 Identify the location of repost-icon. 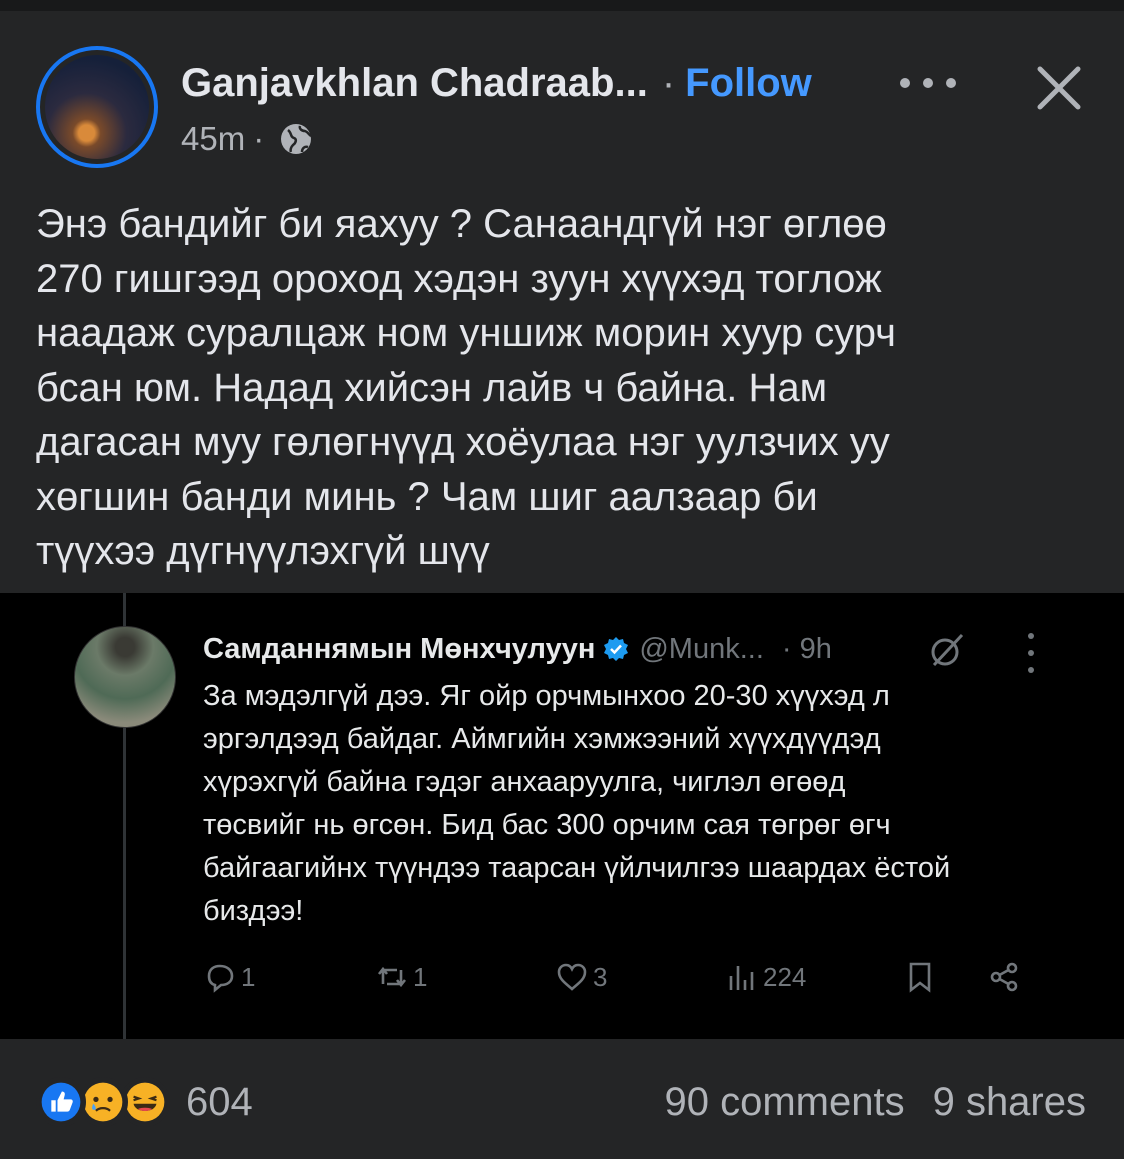
(392, 977).